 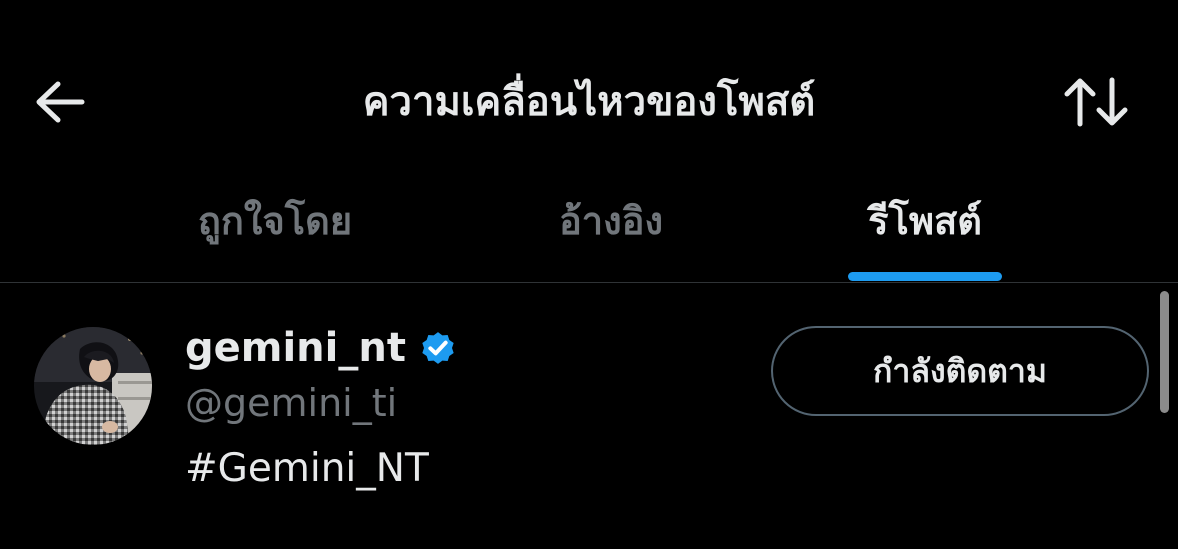 I want to click on user-bio: #Gemini_NT, so click(x=307, y=469).